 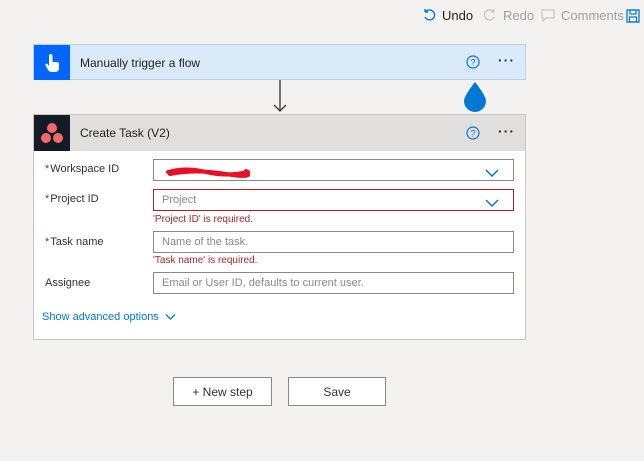 What do you see at coordinates (68, 283) in the screenshot?
I see `assignee-label: Assignee` at bounding box center [68, 283].